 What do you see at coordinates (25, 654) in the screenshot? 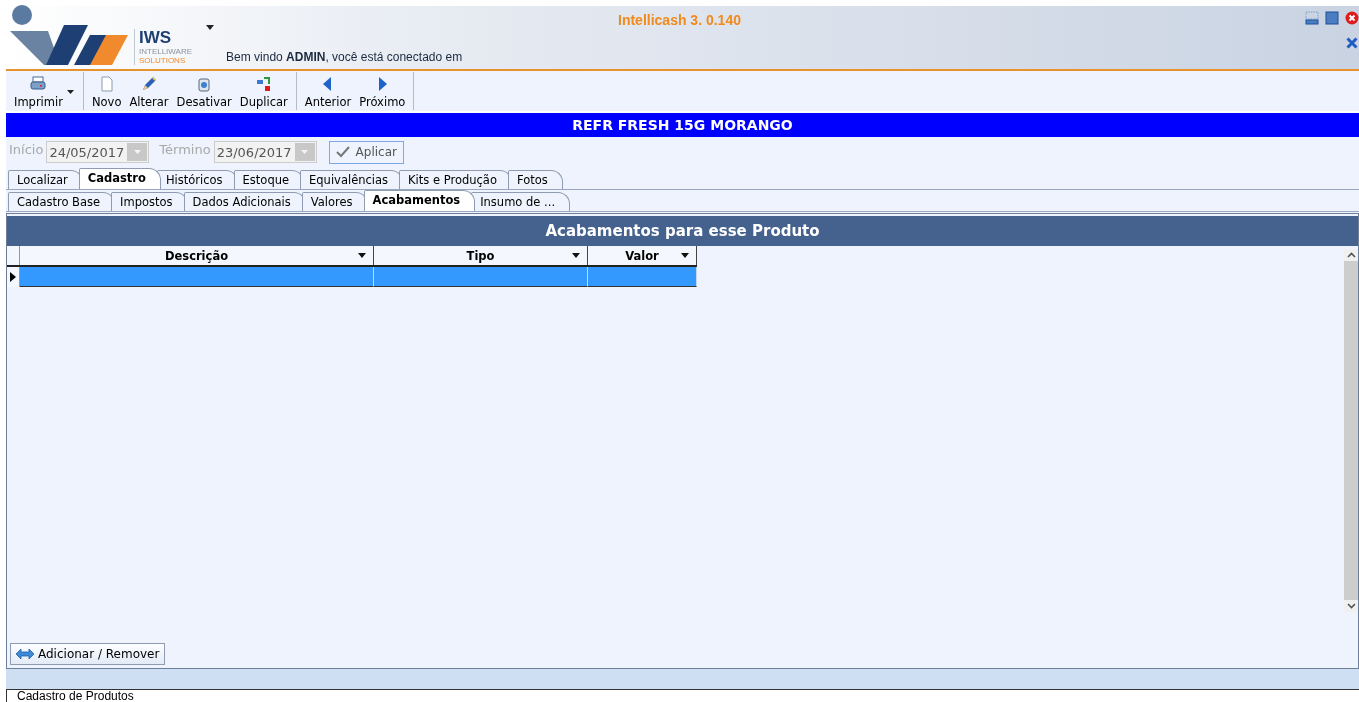
I see `double-arrow-icon` at bounding box center [25, 654].